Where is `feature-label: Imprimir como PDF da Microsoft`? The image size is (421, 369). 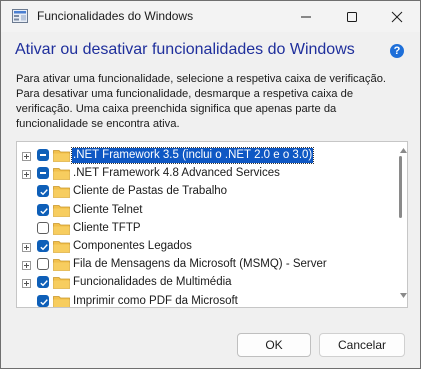
feature-label: Imprimir como PDF da Microsoft is located at coordinates (155, 300).